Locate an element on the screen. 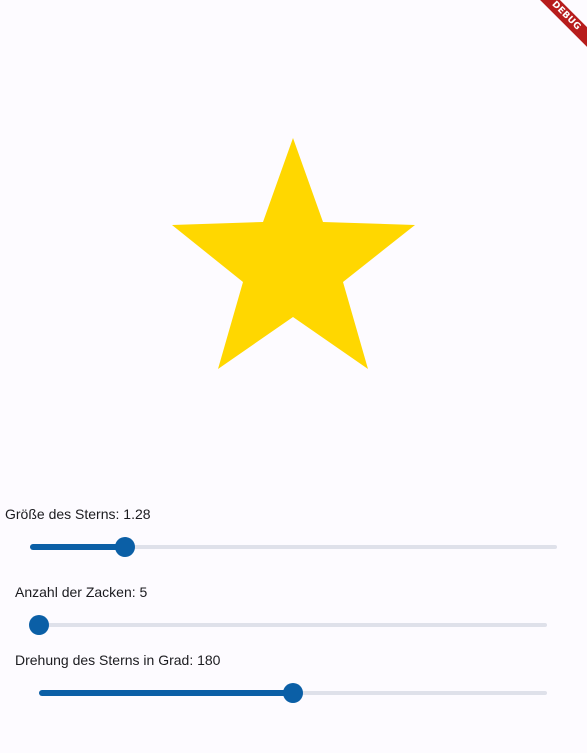 The image size is (587, 753). star-points-value: 5 is located at coordinates (143, 592).